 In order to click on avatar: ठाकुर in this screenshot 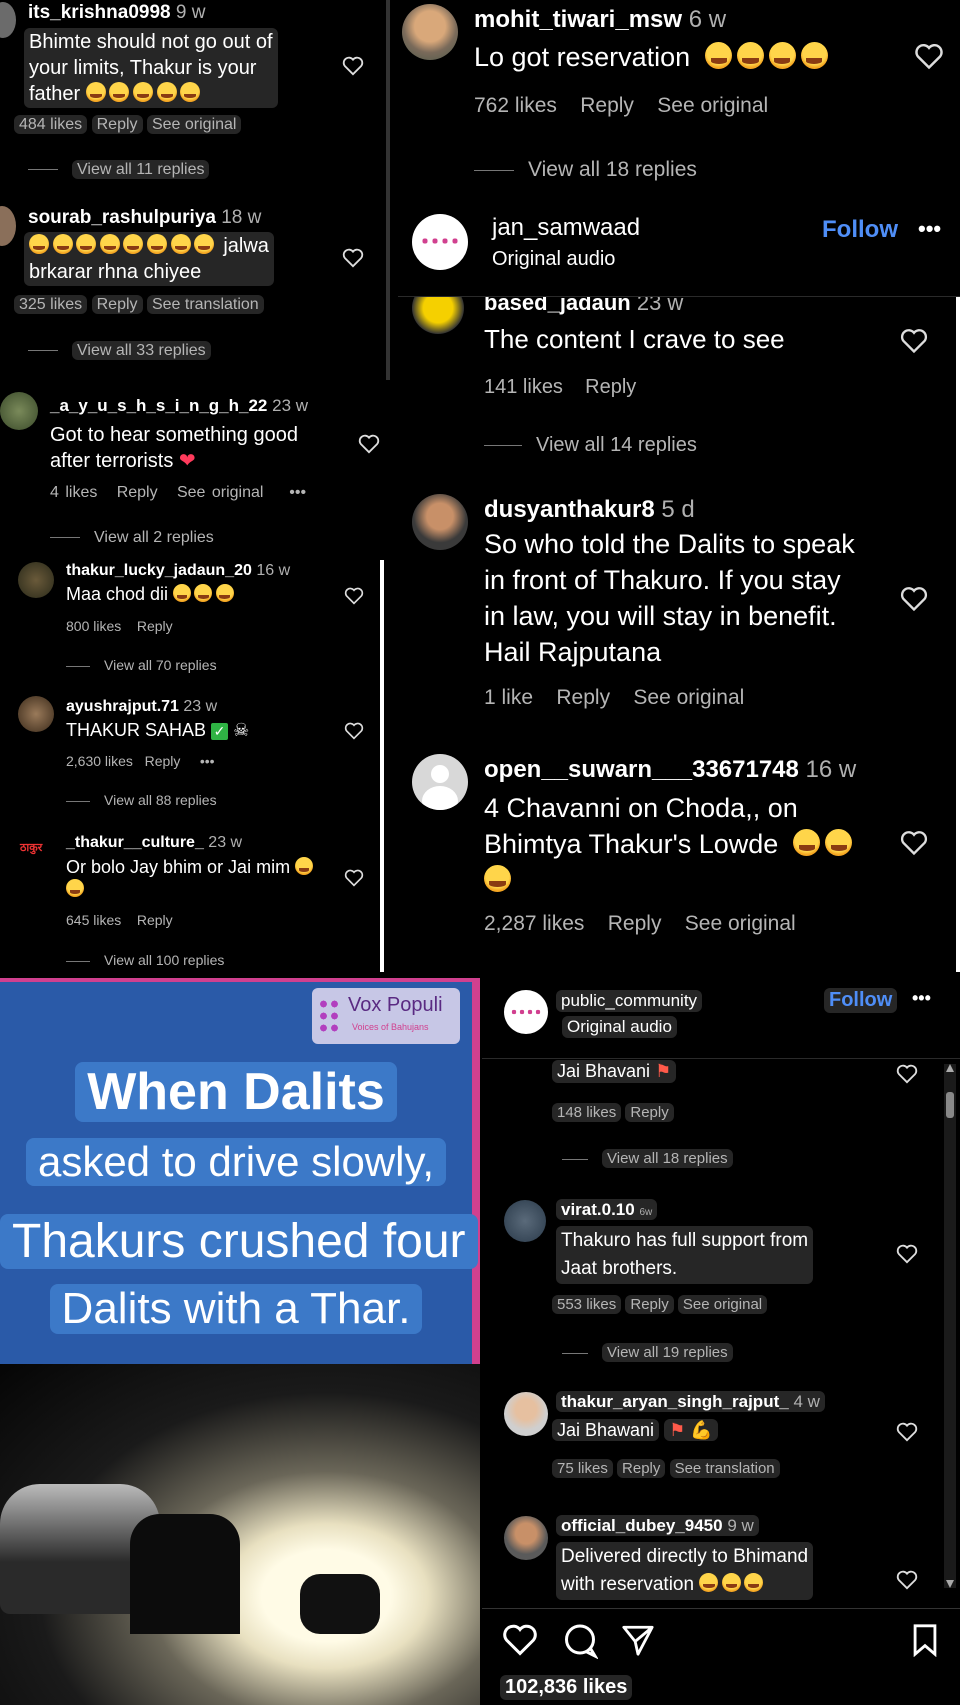, I will do `click(31, 847)`.